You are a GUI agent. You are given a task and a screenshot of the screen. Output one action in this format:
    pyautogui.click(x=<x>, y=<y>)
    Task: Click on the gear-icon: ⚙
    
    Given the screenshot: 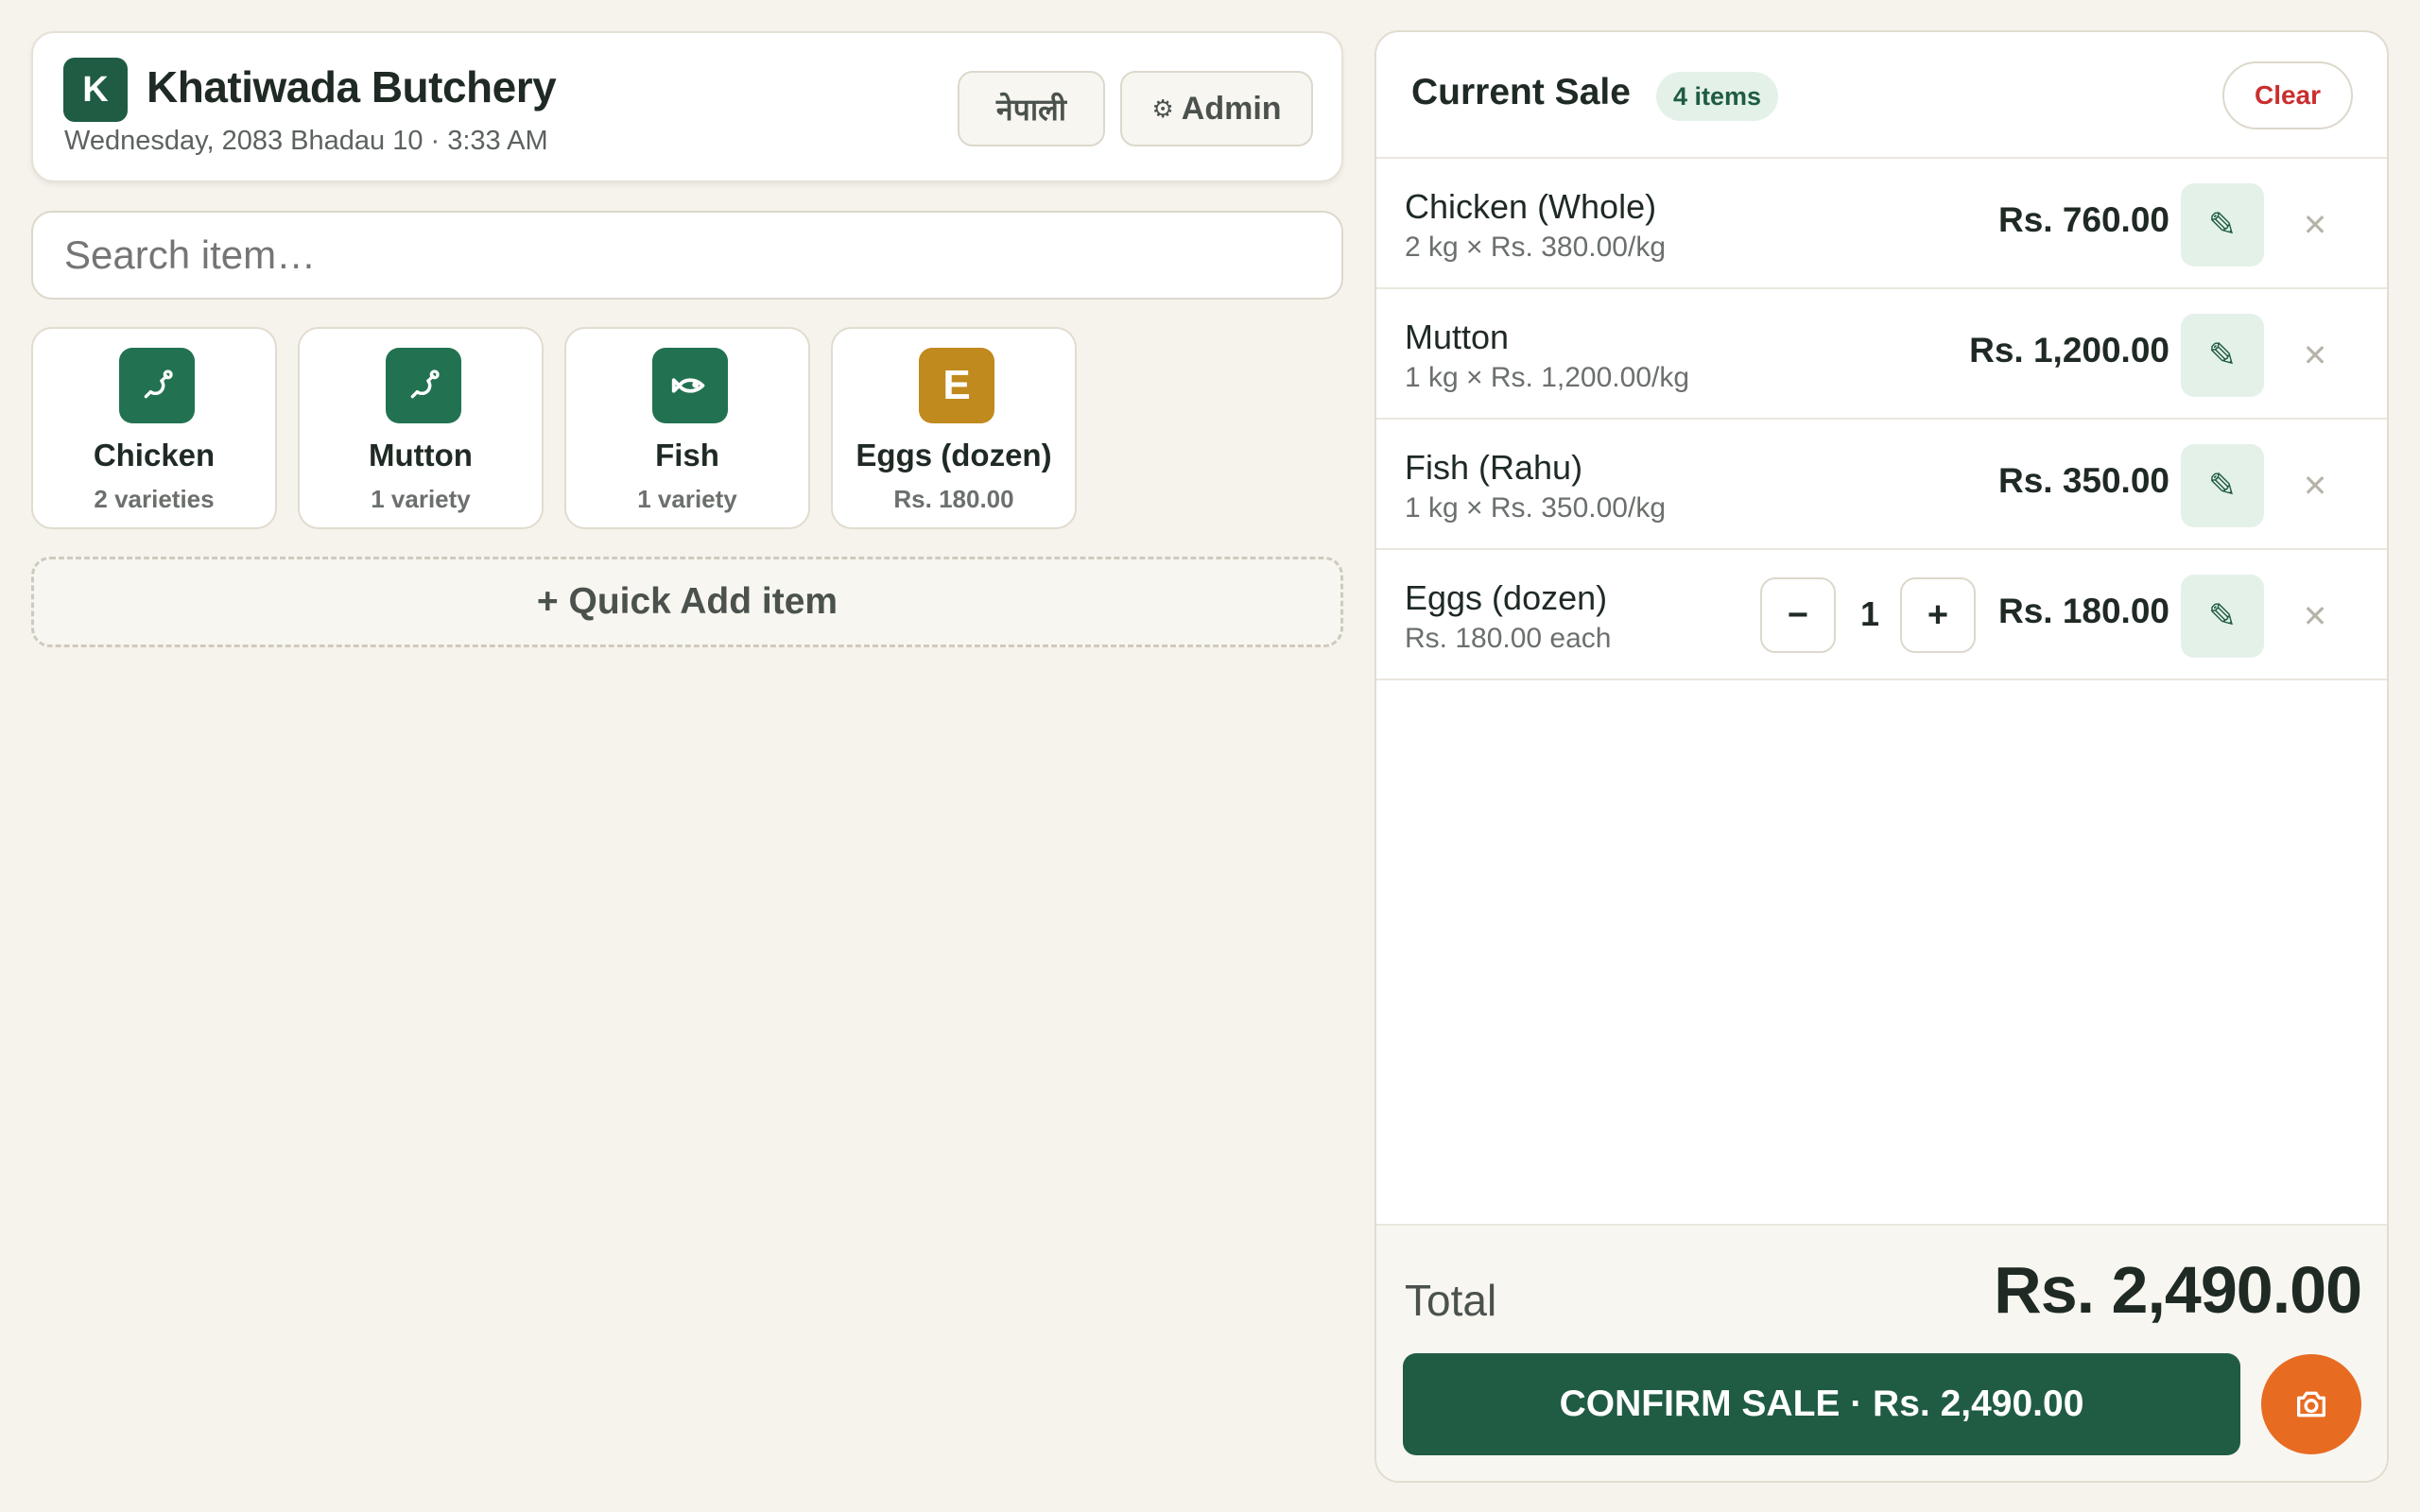 What is the action you would take?
    pyautogui.click(x=1162, y=108)
    